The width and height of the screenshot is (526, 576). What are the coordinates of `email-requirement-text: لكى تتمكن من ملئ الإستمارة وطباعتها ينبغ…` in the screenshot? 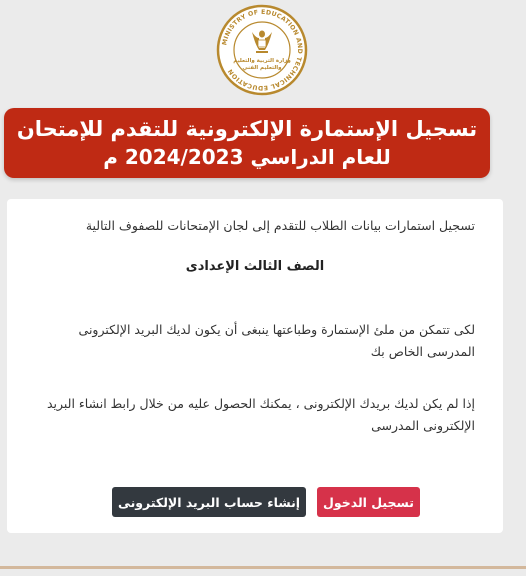 It's located at (276, 340).